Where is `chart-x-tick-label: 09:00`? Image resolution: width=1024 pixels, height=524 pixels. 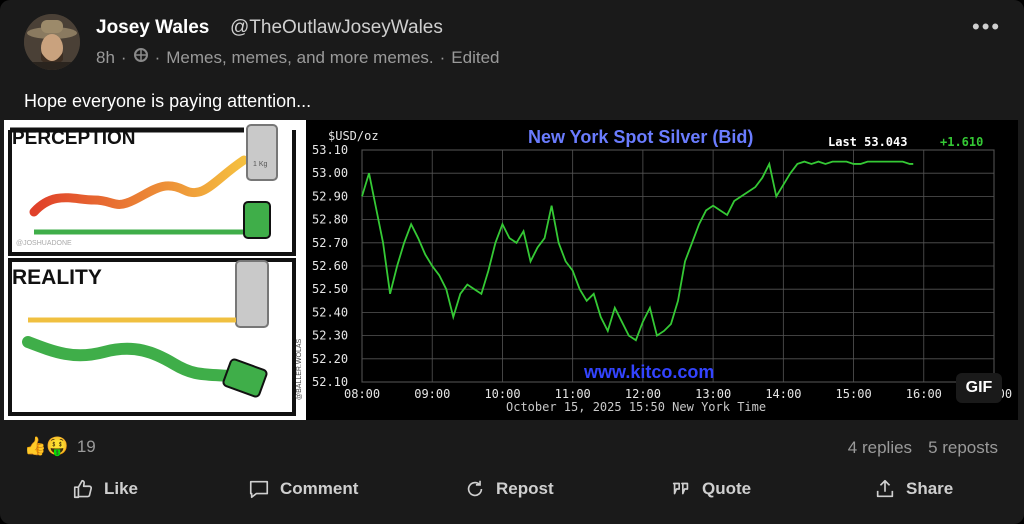
chart-x-tick-label: 09:00 is located at coordinates (432, 394).